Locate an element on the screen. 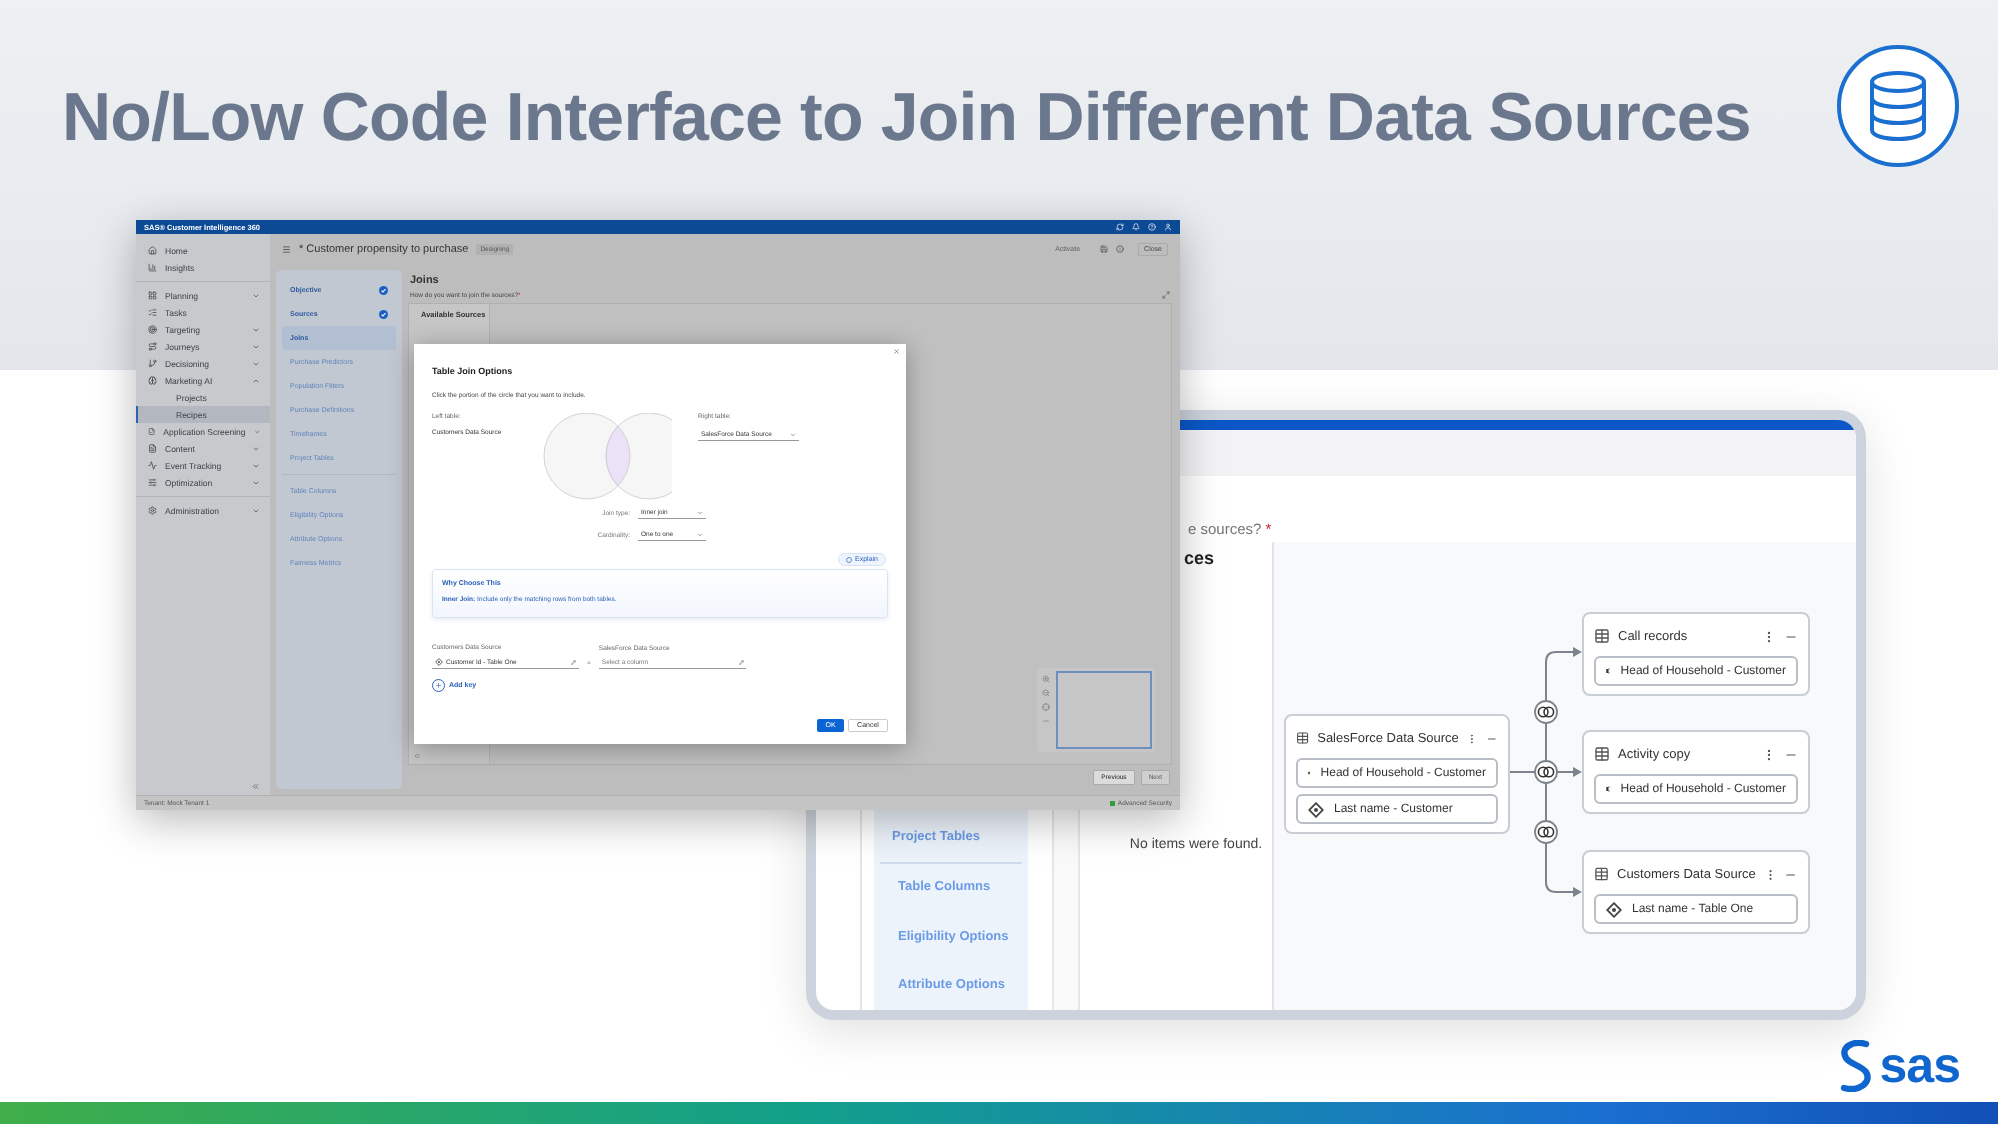 The height and width of the screenshot is (1124, 1998). logo-mark-icon is located at coordinates (1855, 1066).